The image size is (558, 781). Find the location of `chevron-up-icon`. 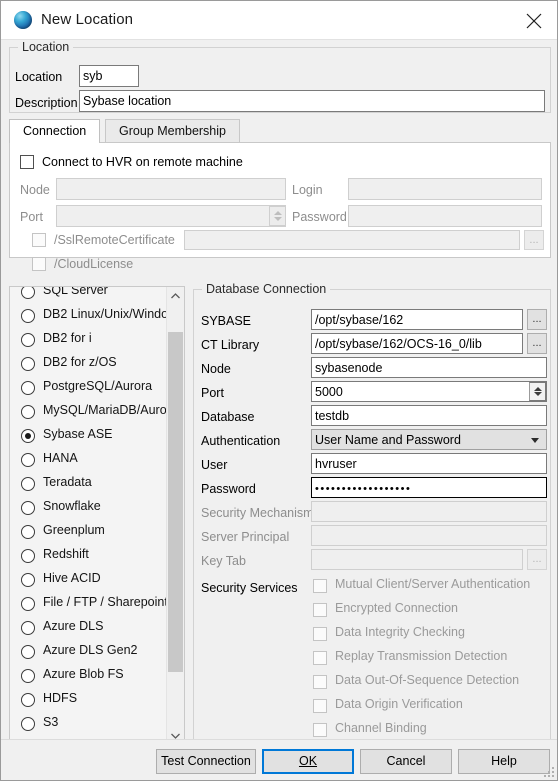

chevron-up-icon is located at coordinates (175, 295).